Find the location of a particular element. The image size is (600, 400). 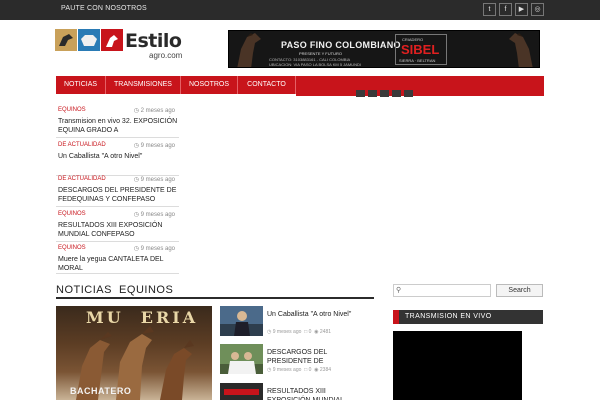

youtube-icon: ▶ is located at coordinates (521, 9).